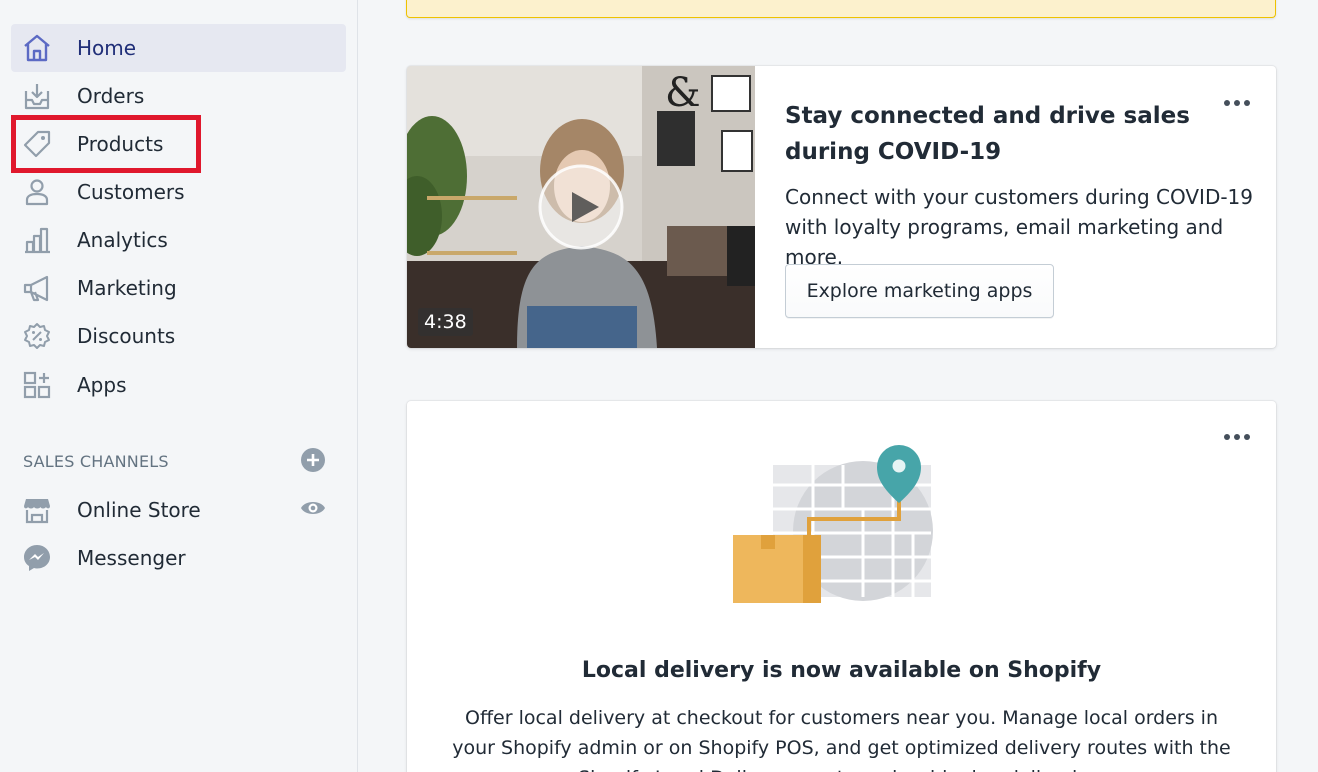  Describe the element at coordinates (127, 288) in the screenshot. I see `sidebar-item-label: Marketing` at that location.